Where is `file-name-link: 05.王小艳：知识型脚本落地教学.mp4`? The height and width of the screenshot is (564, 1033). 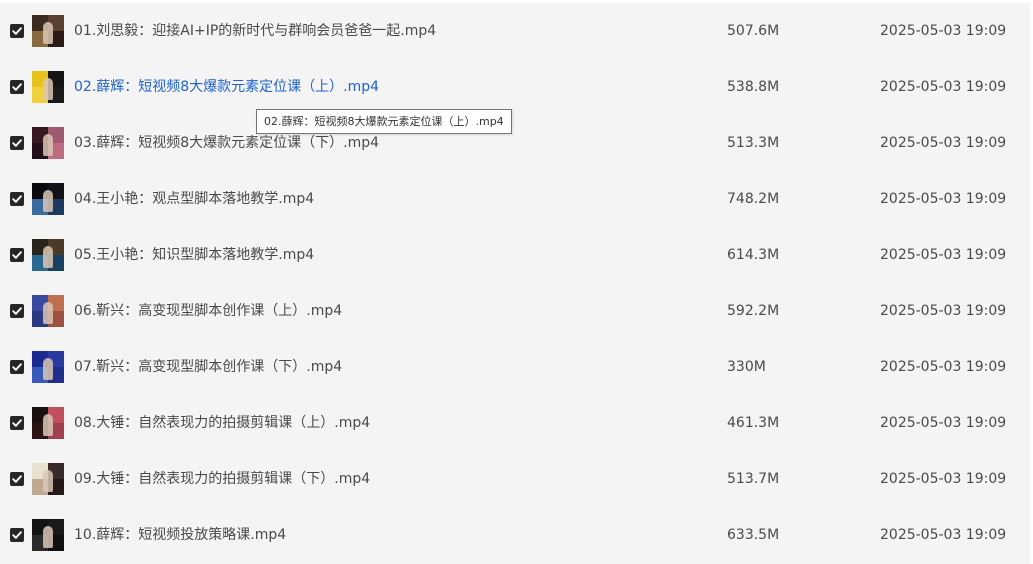 file-name-link: 05.王小艳：知识型脚本落地教学.mp4 is located at coordinates (194, 255).